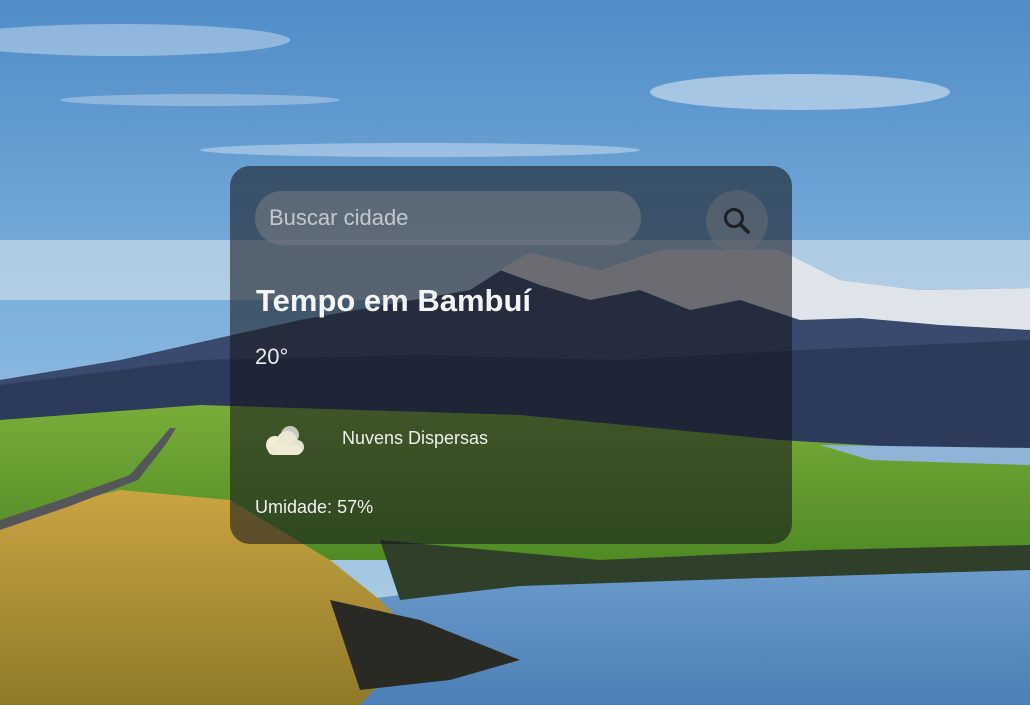 This screenshot has width=1030, height=705. Describe the element at coordinates (294, 507) in the screenshot. I see `humidity-label: Umidade:` at that location.